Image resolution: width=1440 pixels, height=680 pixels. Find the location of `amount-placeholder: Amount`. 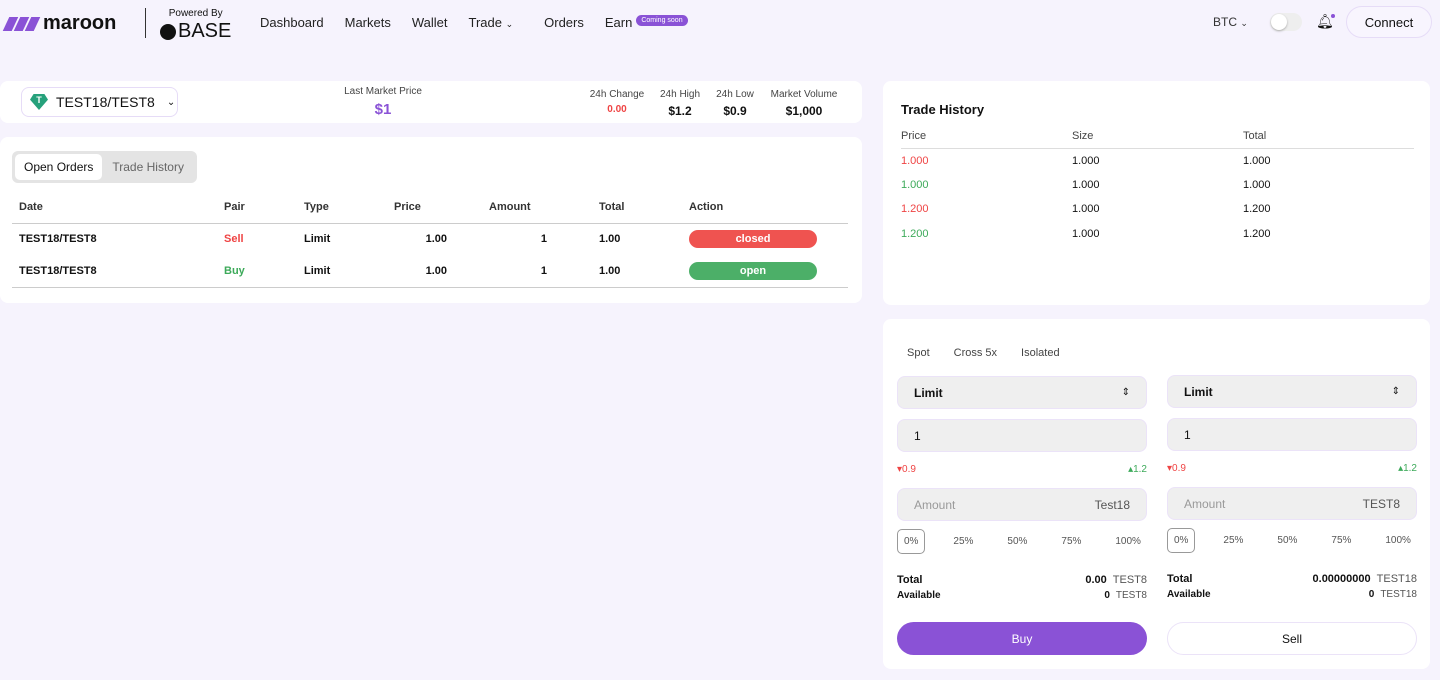

amount-placeholder: Amount is located at coordinates (1205, 503).